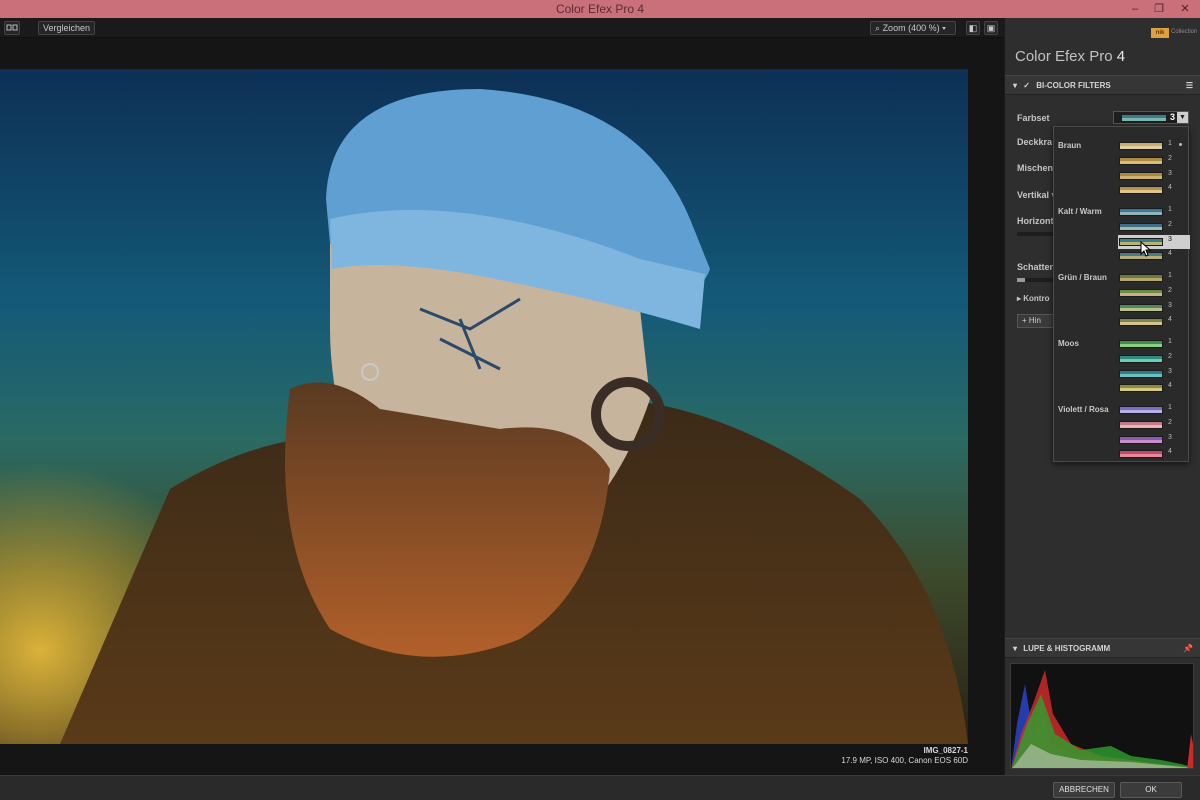 This screenshot has height=800, width=1200. I want to click on ok-button: OK, so click(1151, 790).